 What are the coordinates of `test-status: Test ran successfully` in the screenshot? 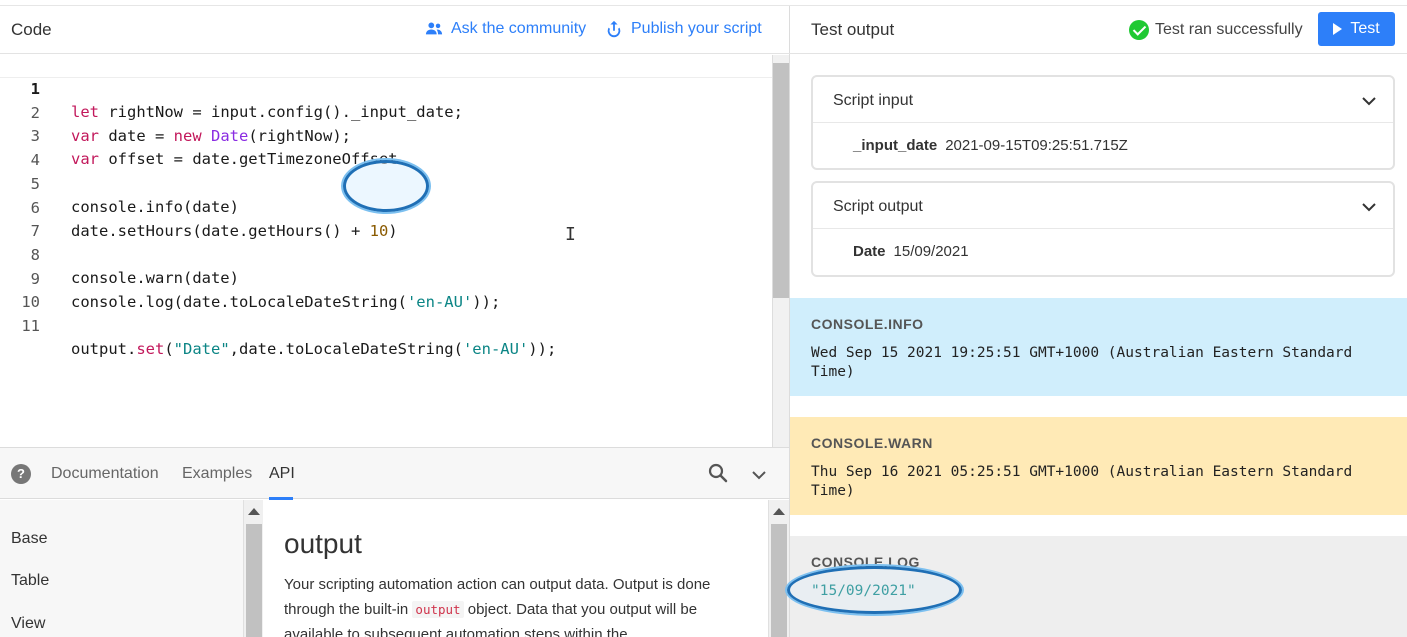 It's located at (1216, 30).